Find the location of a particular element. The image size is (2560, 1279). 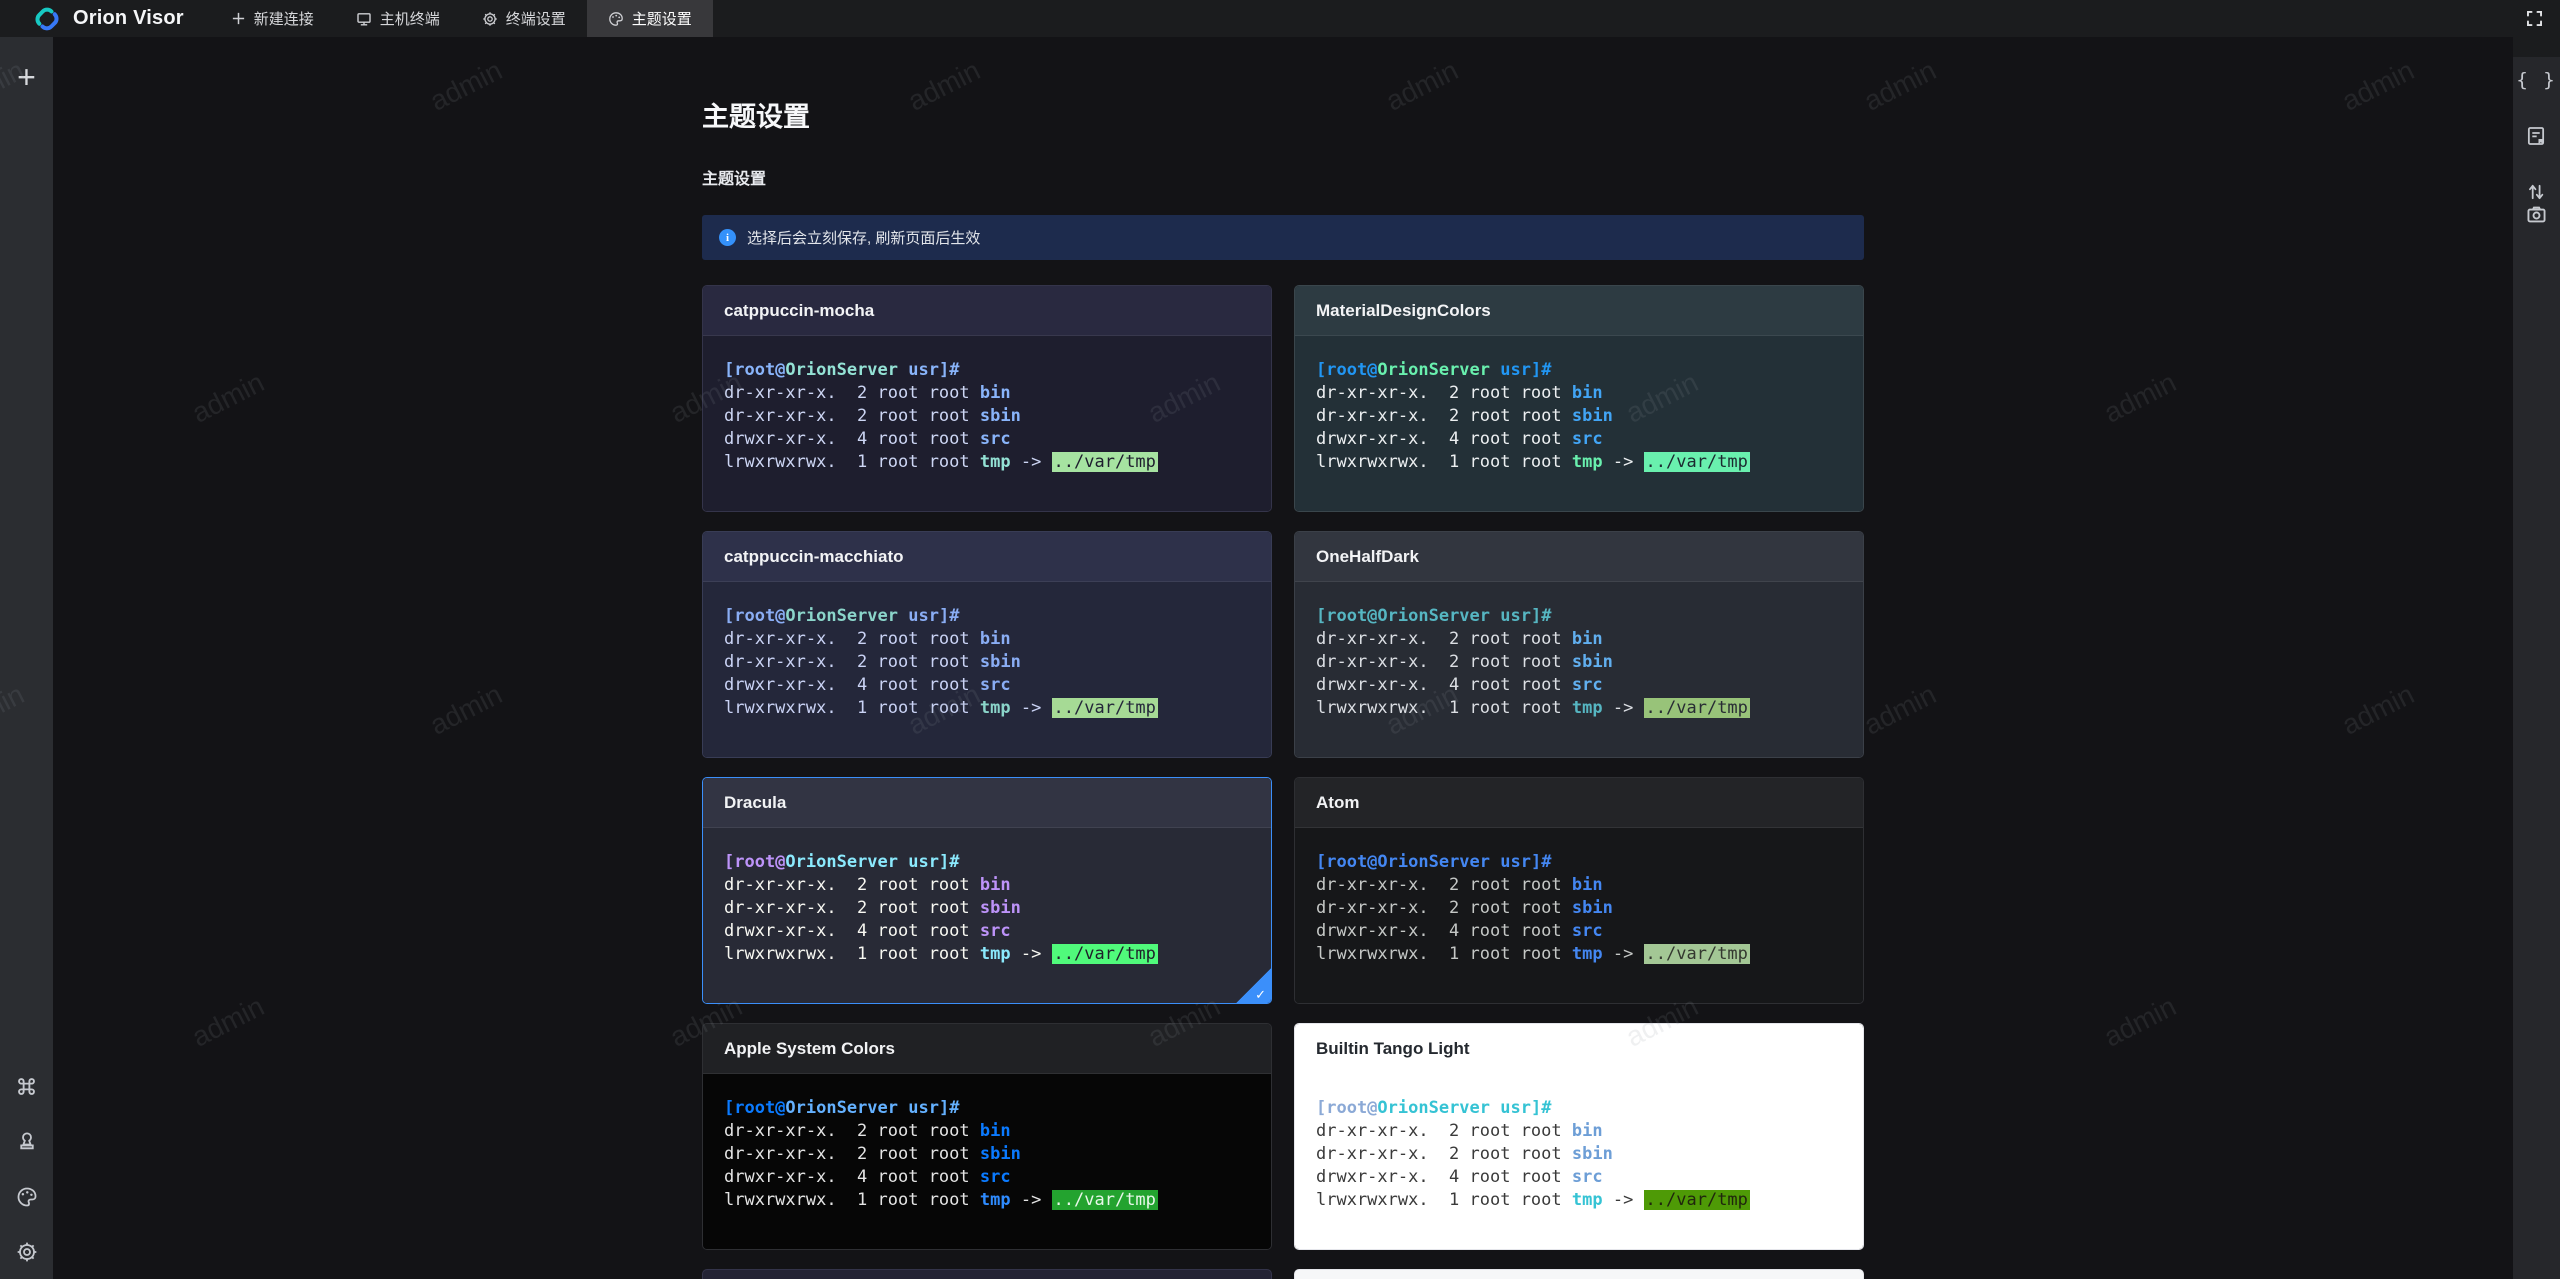

left-sidebar: + is located at coordinates (26, 658).